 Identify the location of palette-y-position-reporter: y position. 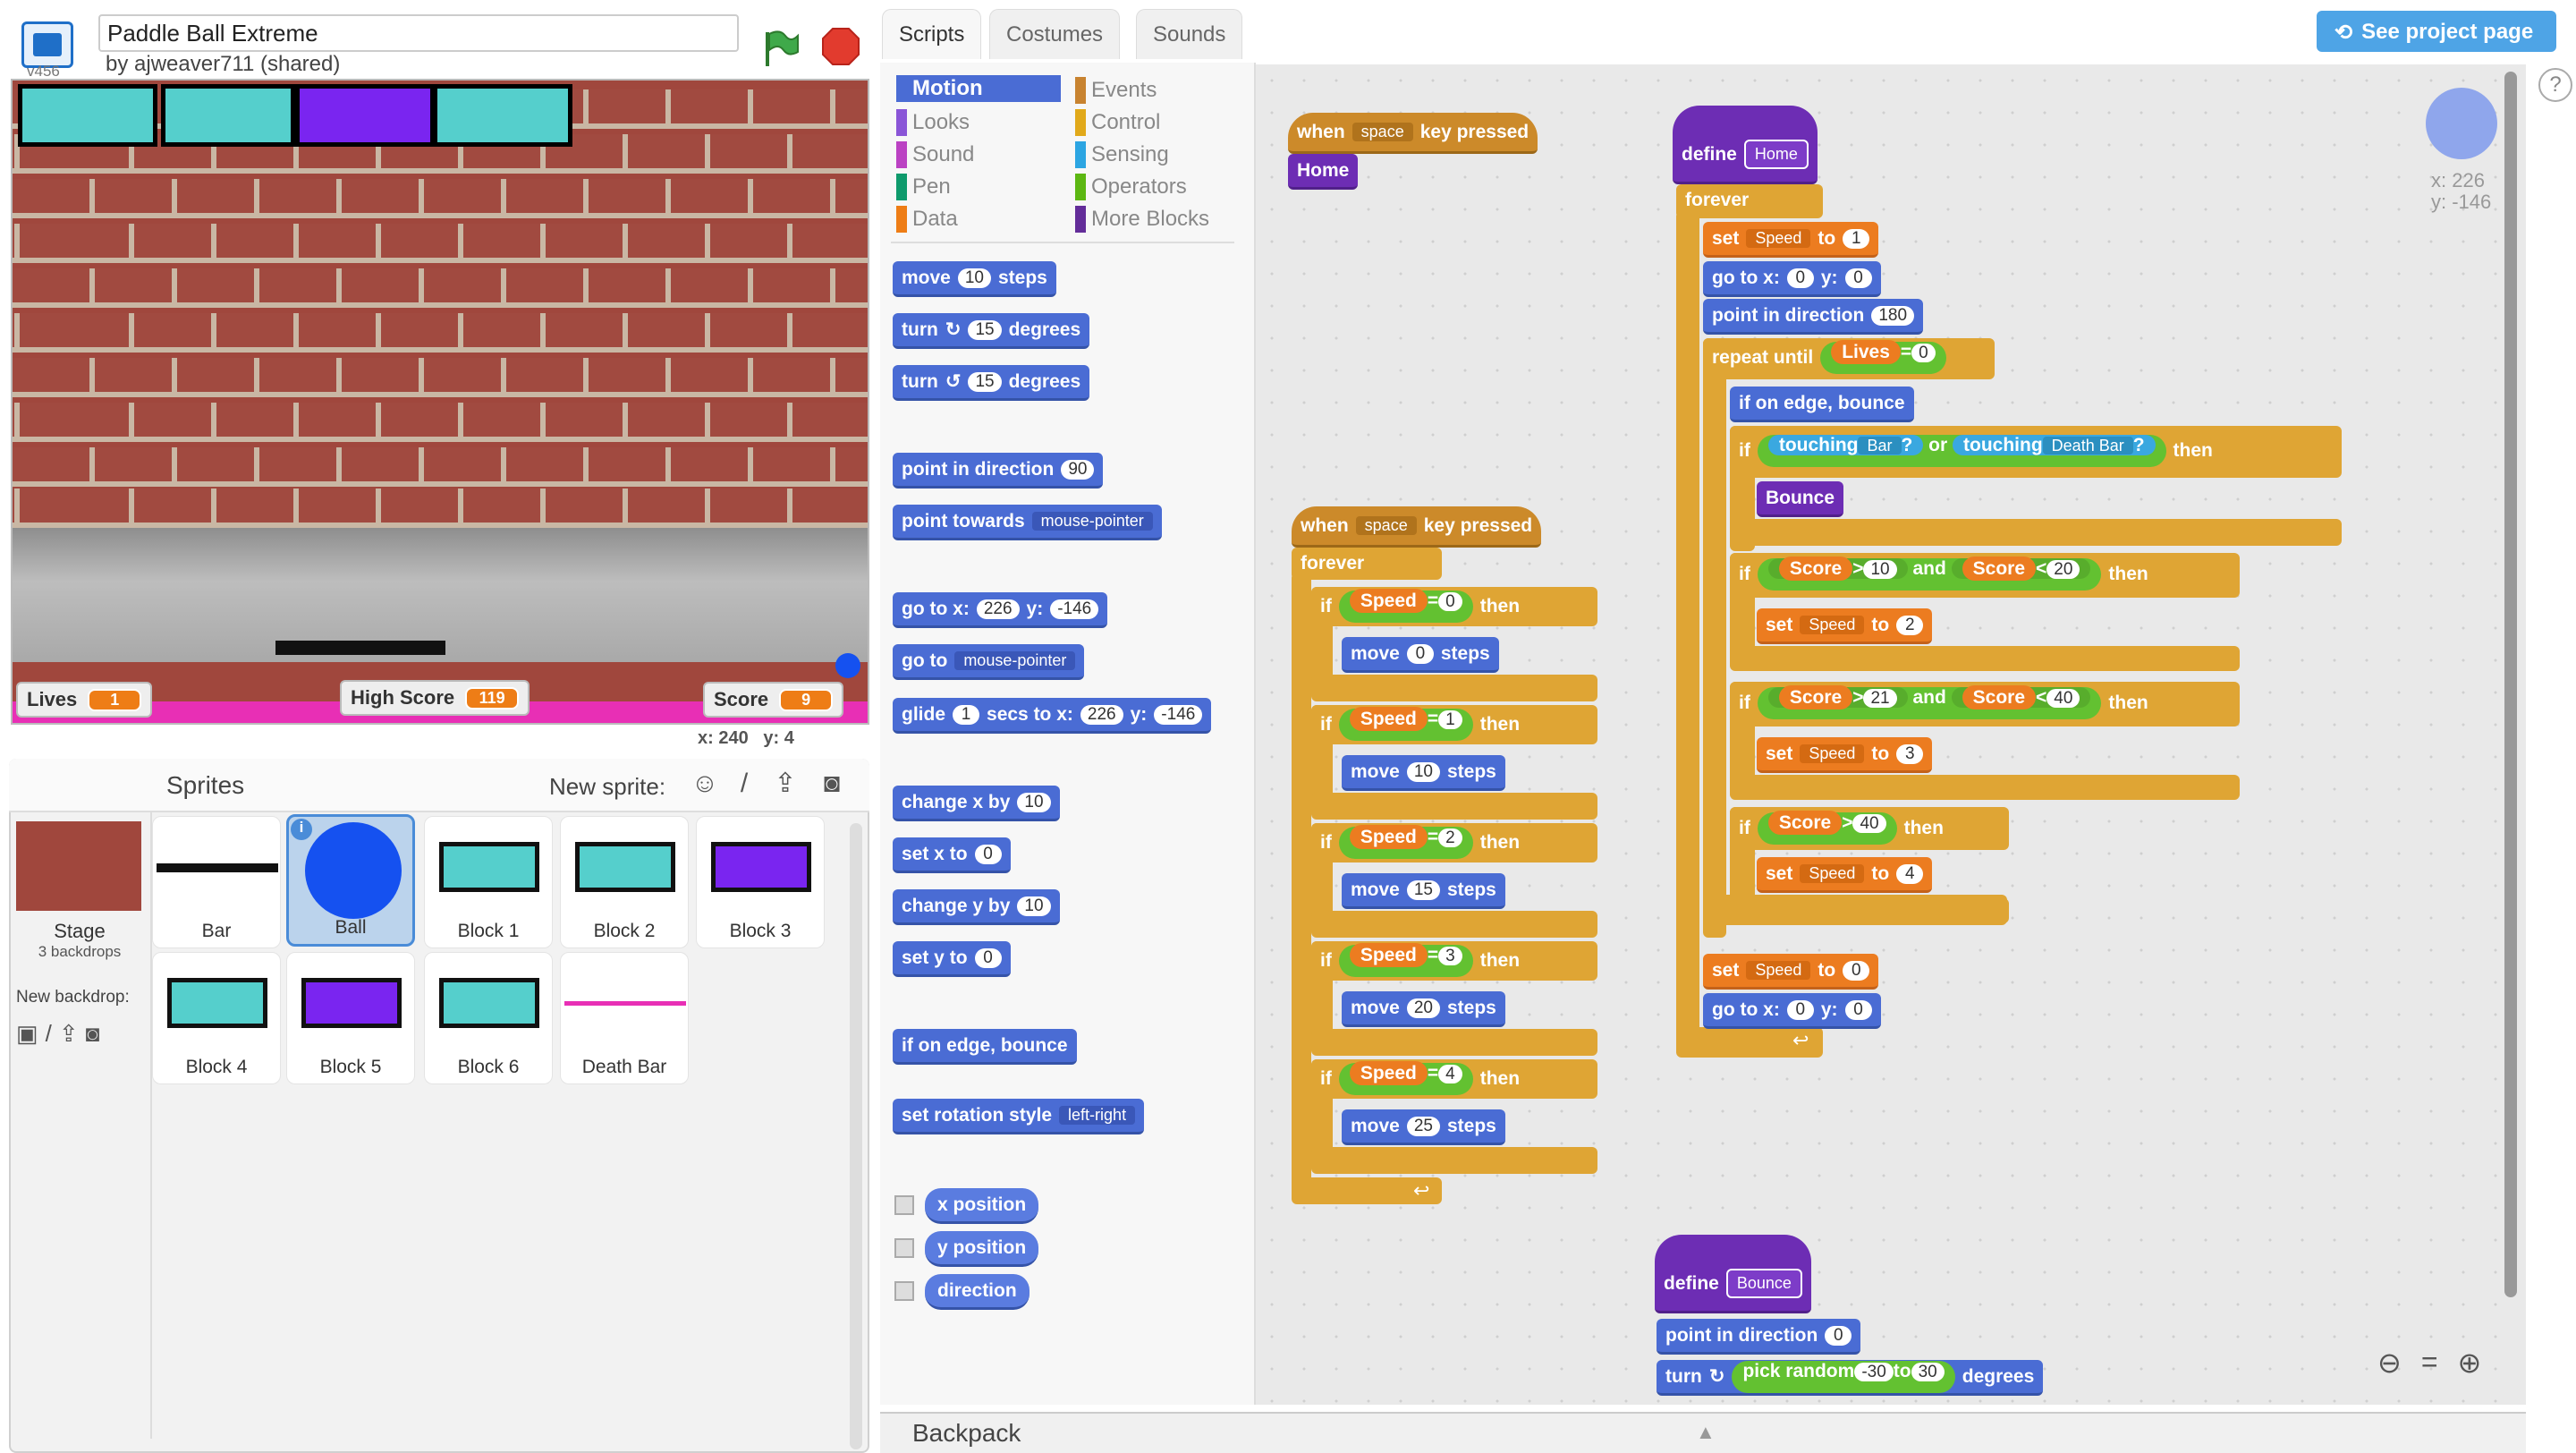
(982, 1249).